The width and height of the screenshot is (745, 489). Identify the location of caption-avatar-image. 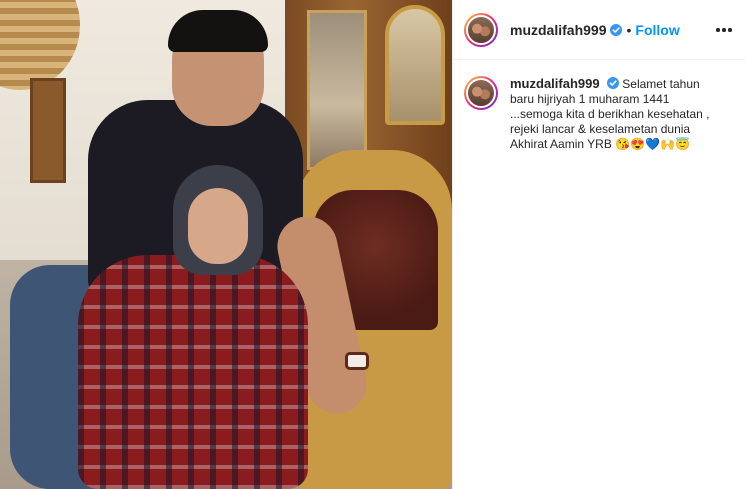
(481, 93).